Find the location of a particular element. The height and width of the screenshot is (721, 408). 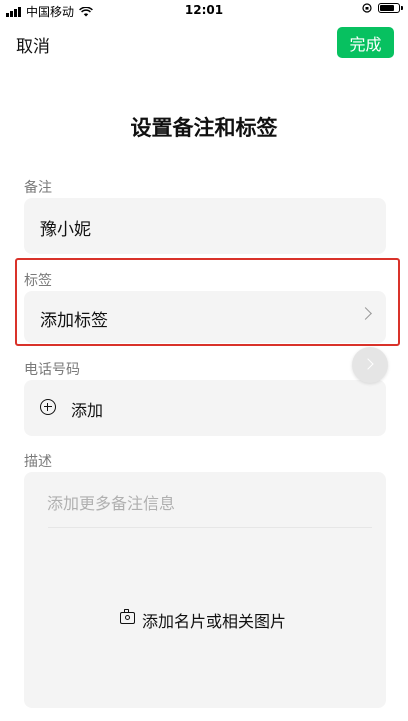

add-phone-label: 添加 is located at coordinates (87, 410).